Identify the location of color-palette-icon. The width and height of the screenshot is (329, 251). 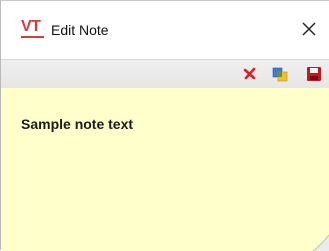
(280, 74).